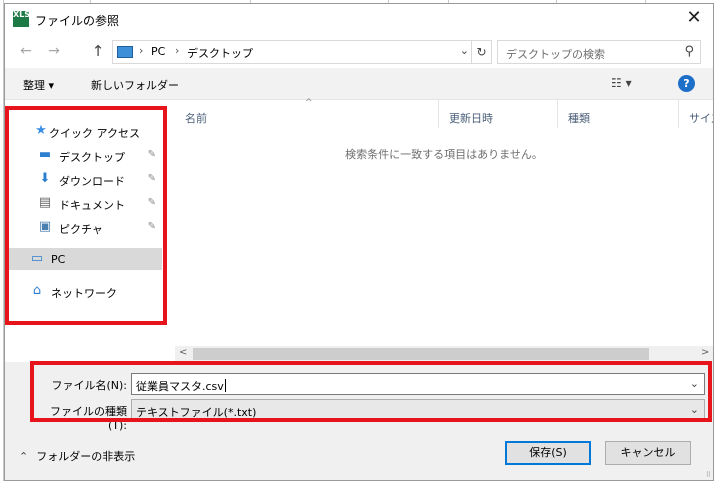 This screenshot has height=481, width=714. I want to click on new-folder-button: 新しいフォルダー, so click(135, 85).